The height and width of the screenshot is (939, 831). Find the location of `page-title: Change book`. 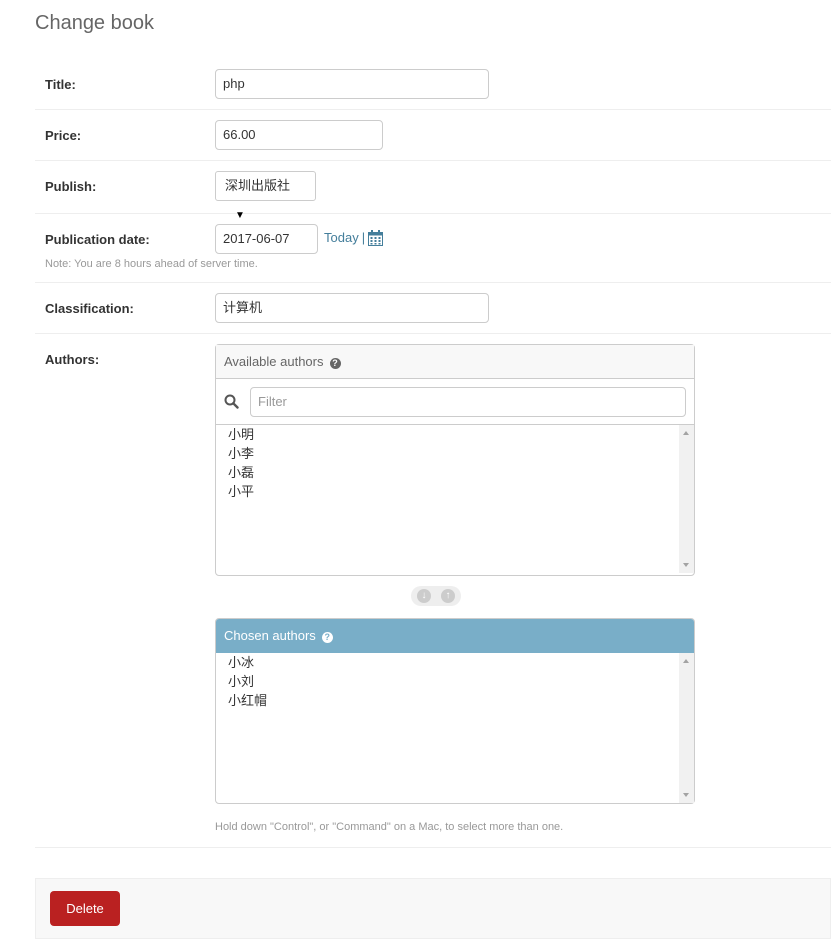

page-title: Change book is located at coordinates (94, 23).